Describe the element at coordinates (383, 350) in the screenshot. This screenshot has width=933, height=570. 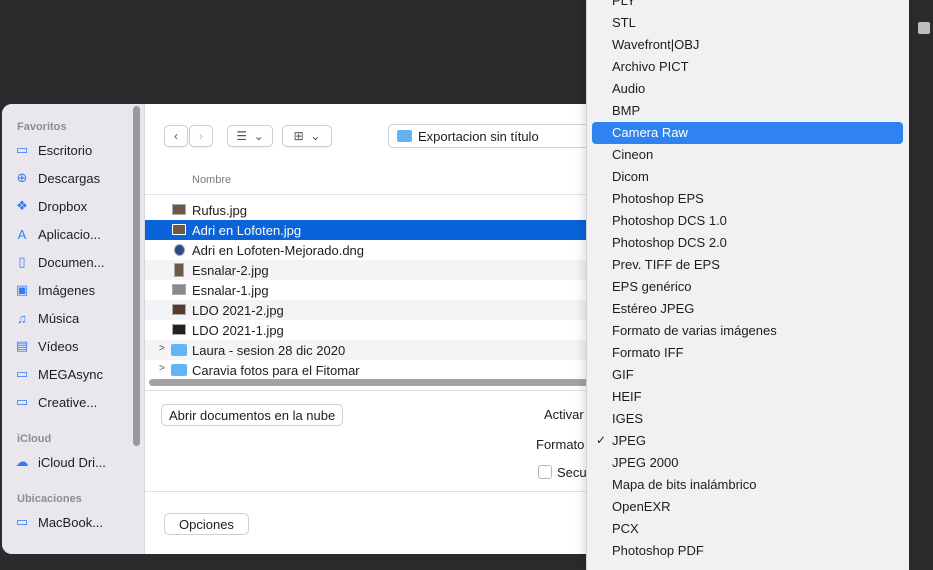
I see `table-row: > Laura - sesion 28 dic 2020` at that location.